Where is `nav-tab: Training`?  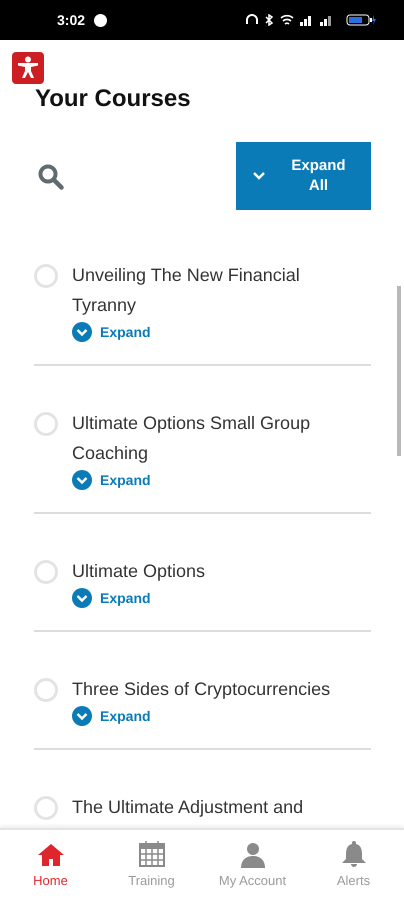
nav-tab: Training is located at coordinates (151, 865).